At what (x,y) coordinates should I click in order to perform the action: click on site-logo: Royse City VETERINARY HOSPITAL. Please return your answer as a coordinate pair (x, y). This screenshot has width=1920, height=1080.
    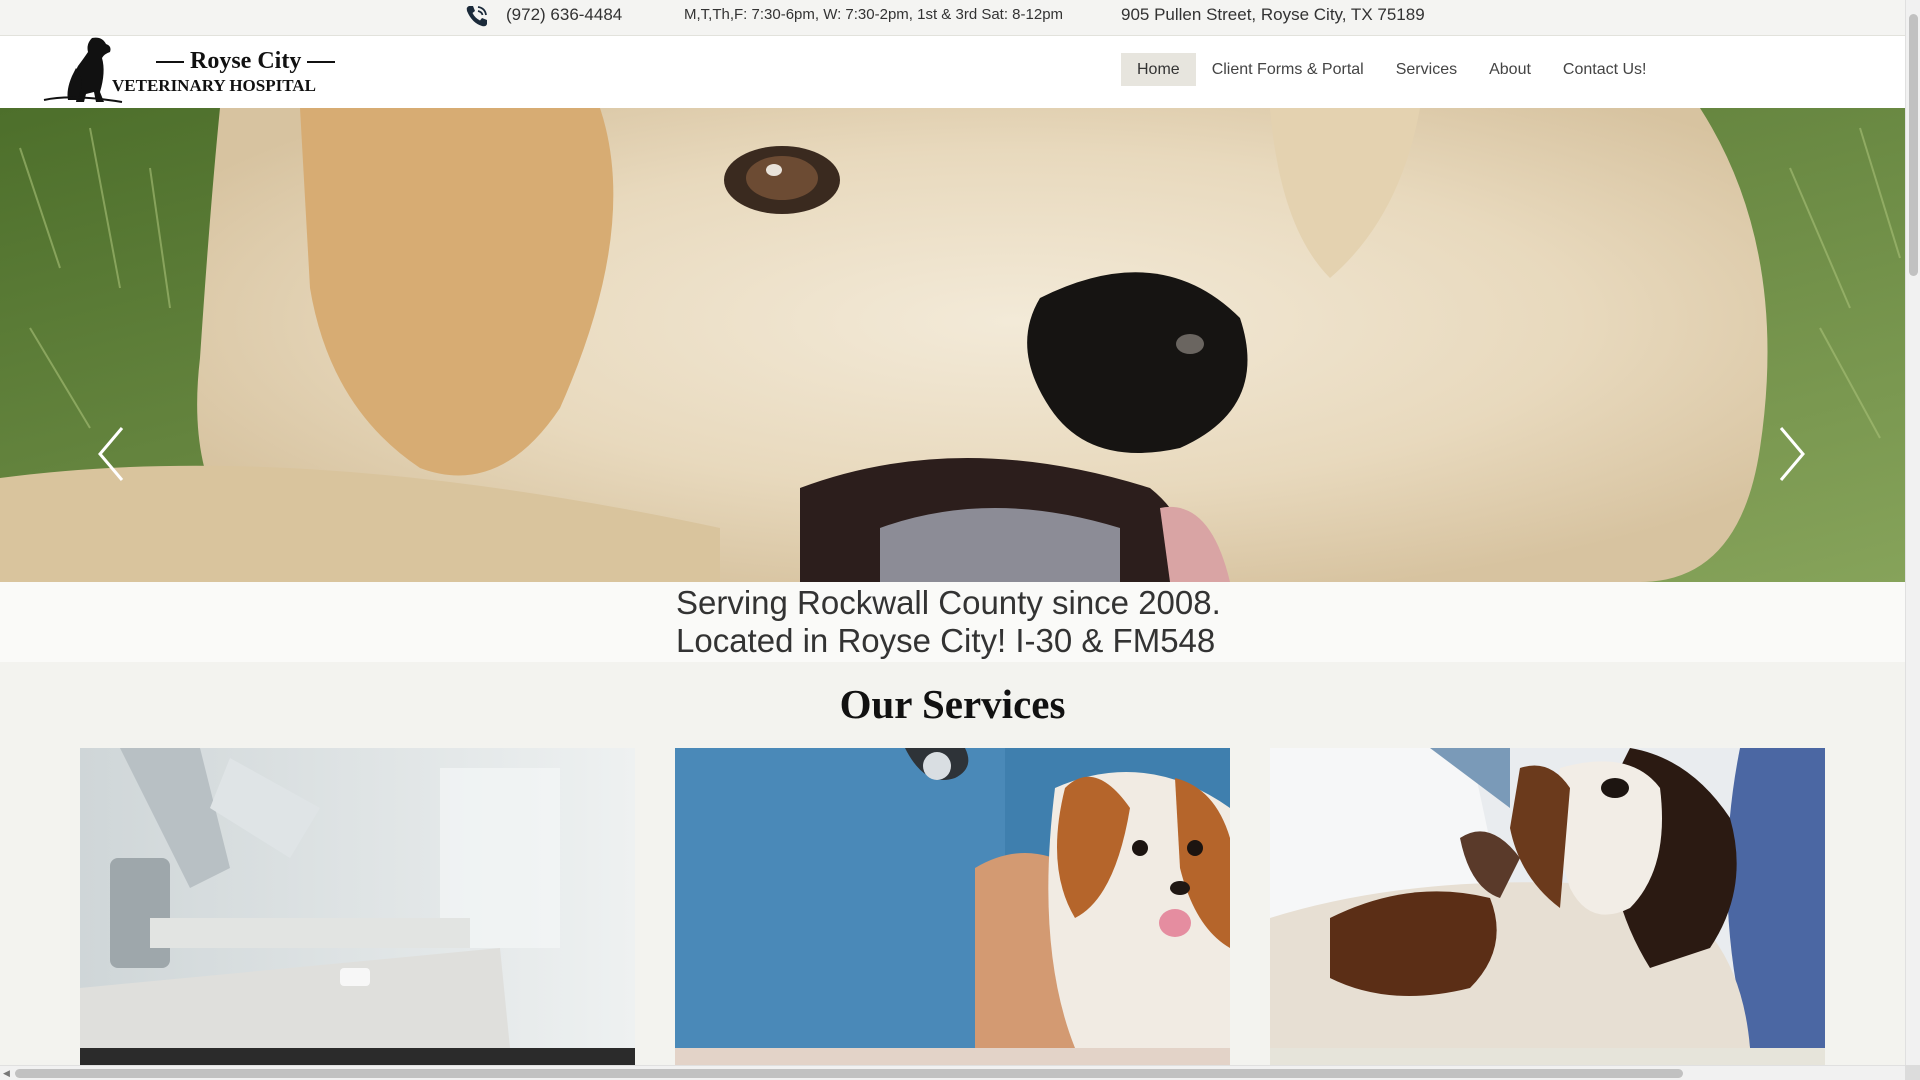
    Looking at the image, I should click on (179, 72).